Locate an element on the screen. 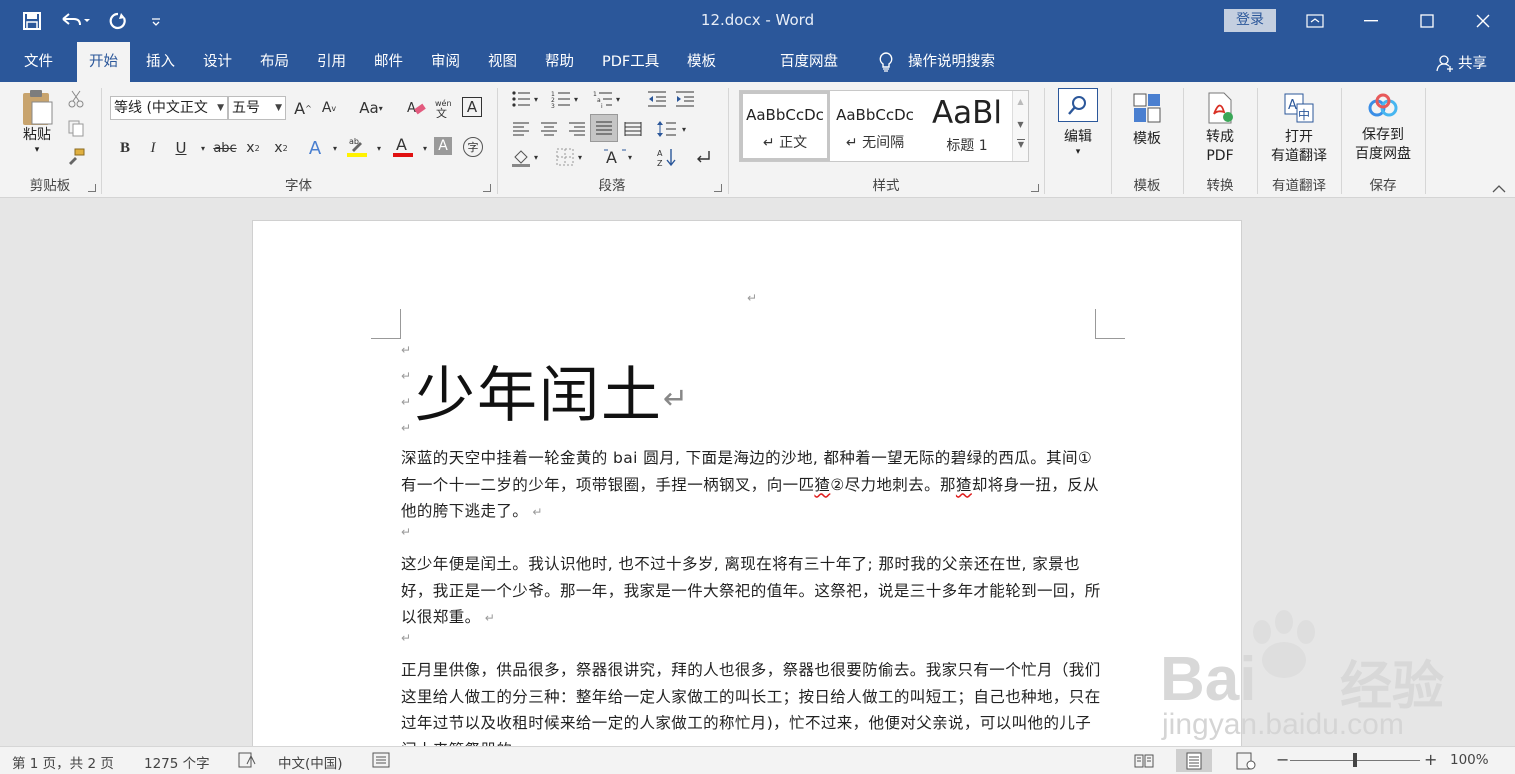  increase-indent-icon is located at coordinates (685, 99).